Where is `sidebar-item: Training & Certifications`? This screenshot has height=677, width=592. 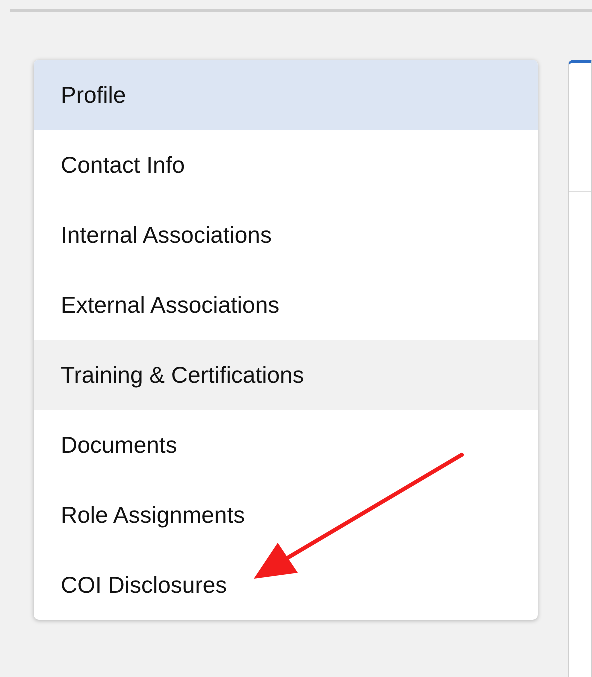
sidebar-item: Training & Certifications is located at coordinates (286, 375).